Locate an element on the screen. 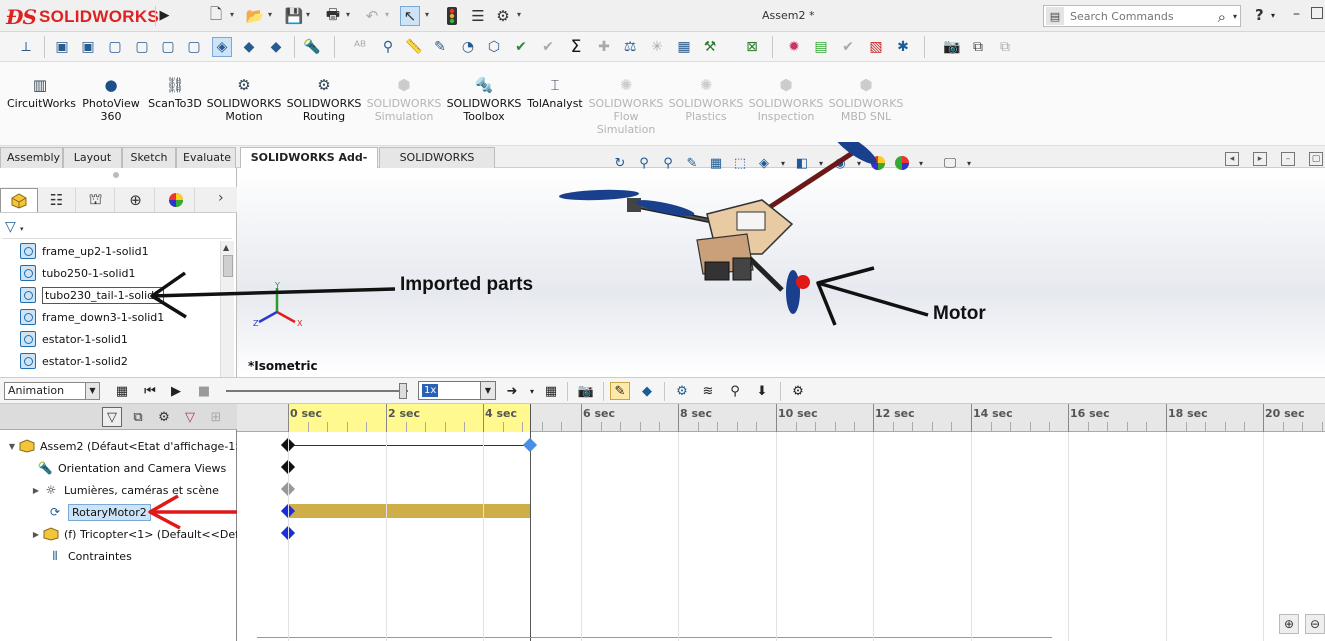 This screenshot has height=641, width=1325. compare-icon: ⚒ is located at coordinates (710, 47).